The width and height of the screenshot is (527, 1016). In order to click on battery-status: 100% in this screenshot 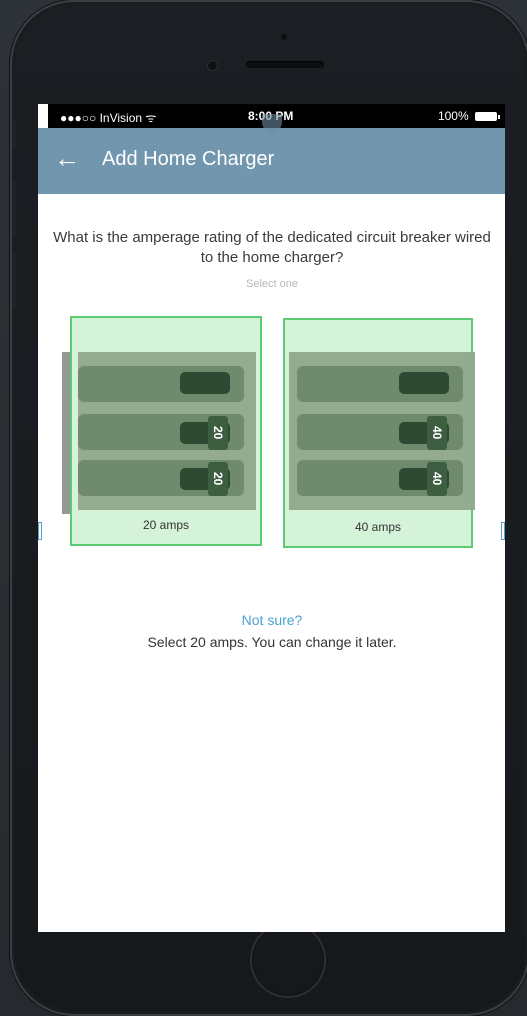, I will do `click(468, 116)`.